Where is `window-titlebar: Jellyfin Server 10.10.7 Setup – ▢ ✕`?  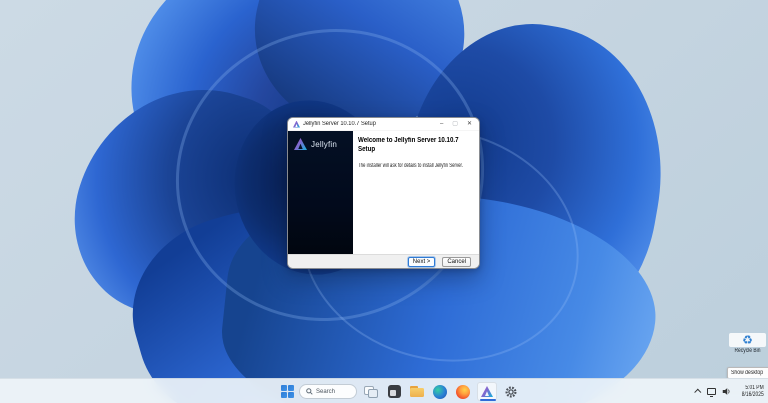
window-titlebar: Jellyfin Server 10.10.7 Setup – ▢ ✕ is located at coordinates (383, 124).